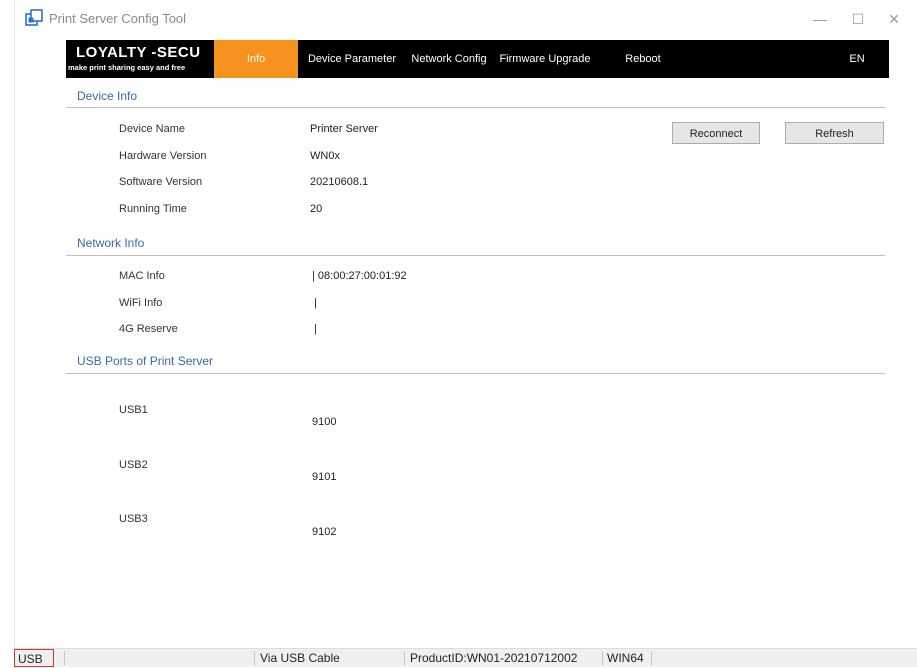 Image resolution: width=917 pixels, height=668 pixels. I want to click on tab-firmware-upgrade: Firmware Upgrade, so click(545, 59).